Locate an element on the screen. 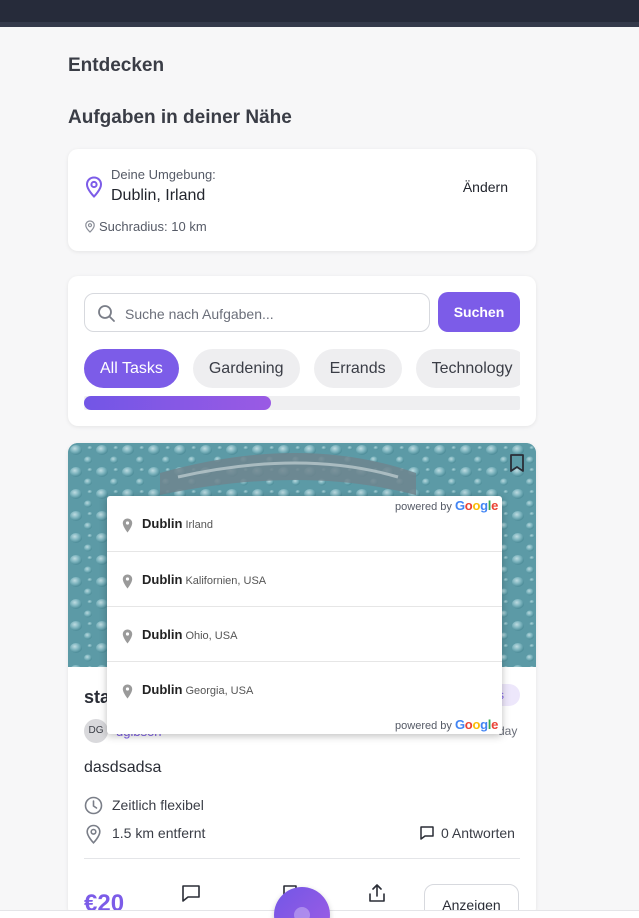 This screenshot has width=639, height=918. avatar: DG is located at coordinates (96, 731).